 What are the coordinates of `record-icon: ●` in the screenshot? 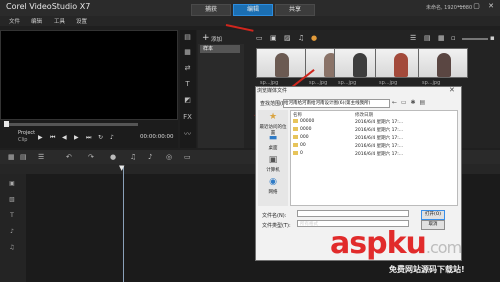 It's located at (113, 157).